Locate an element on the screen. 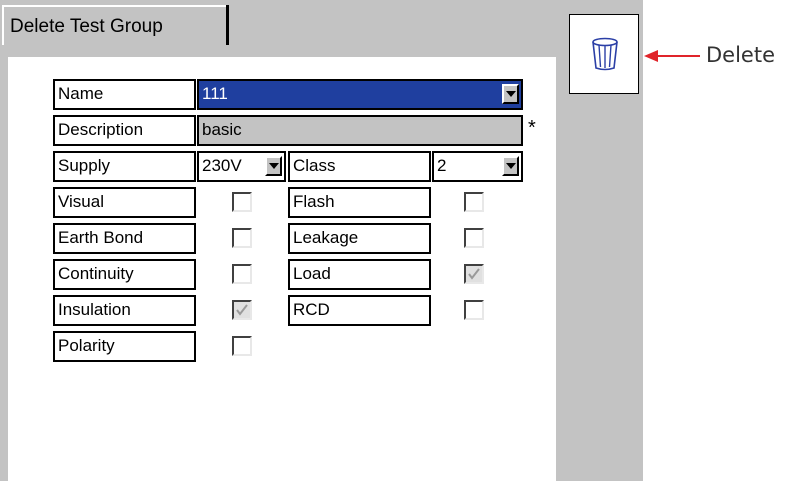 The image size is (792, 481). checkbox-insulation is located at coordinates (242, 310).